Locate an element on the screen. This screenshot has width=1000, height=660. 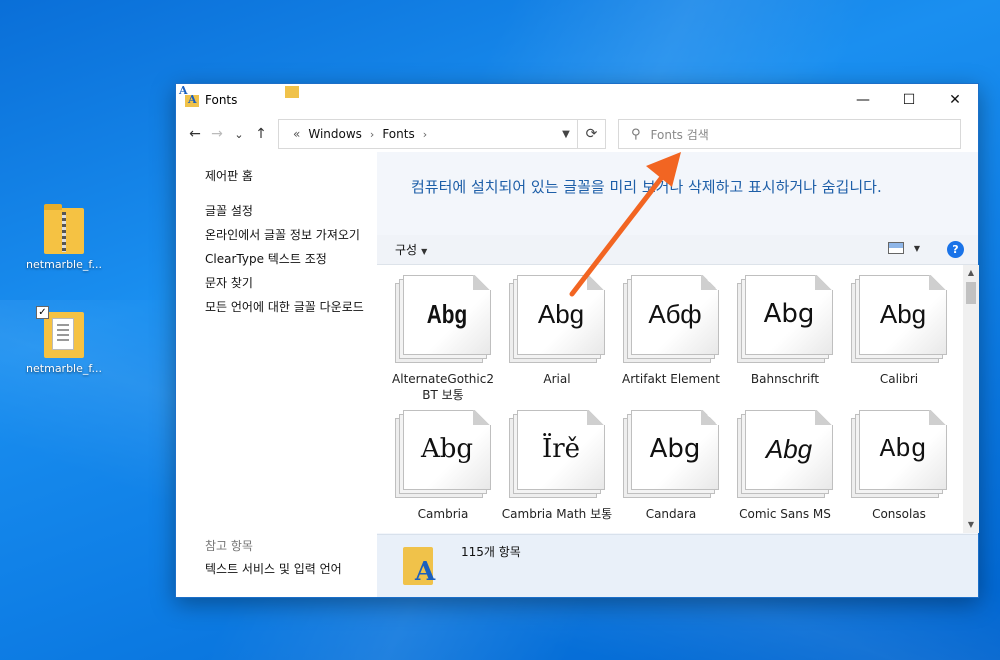
font-tile: Абф Artifakt Element is located at coordinates (671, 331).